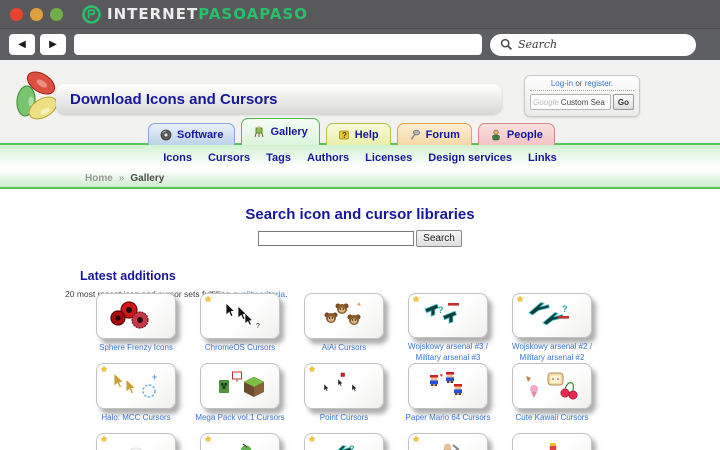  I want to click on gallery-cell, so click(552, 441).